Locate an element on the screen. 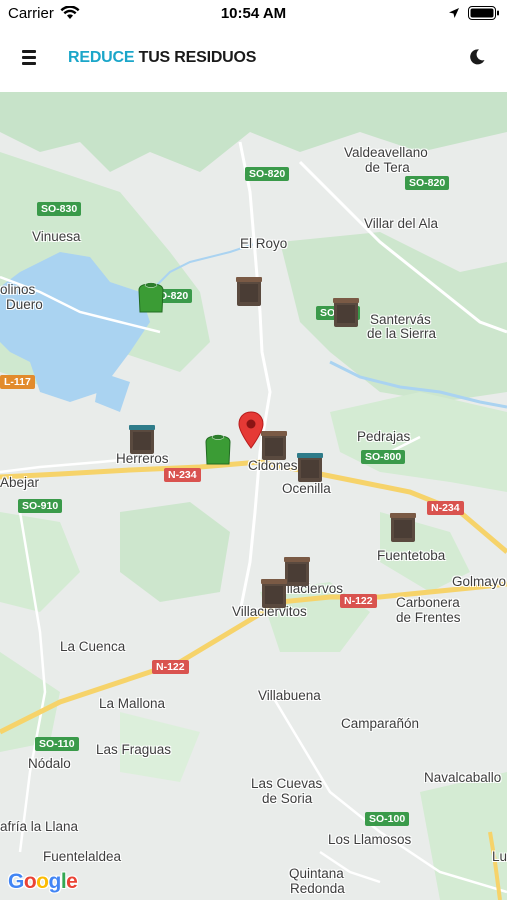 The height and width of the screenshot is (900, 507). road-shield: SO-800 is located at coordinates (383, 457).